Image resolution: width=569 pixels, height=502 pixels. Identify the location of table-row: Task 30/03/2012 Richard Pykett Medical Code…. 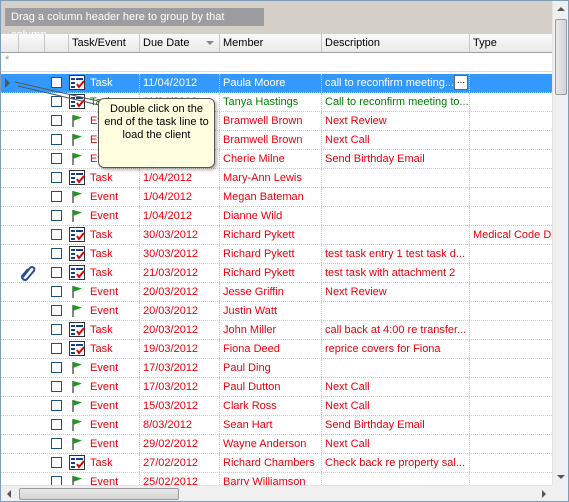
(276, 235).